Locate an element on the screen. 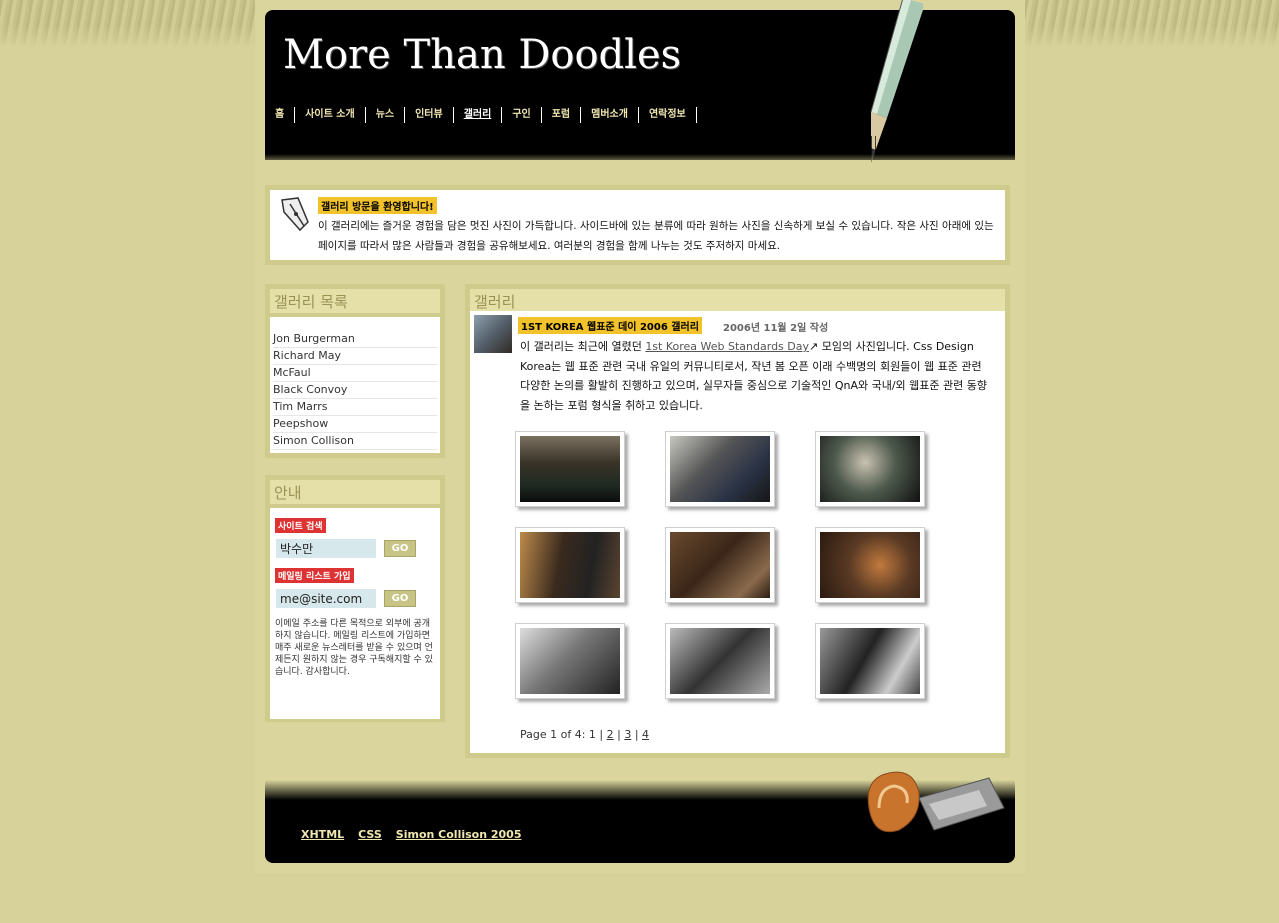  mailing-list-label: 메일링 리스트 가입 is located at coordinates (314, 575).